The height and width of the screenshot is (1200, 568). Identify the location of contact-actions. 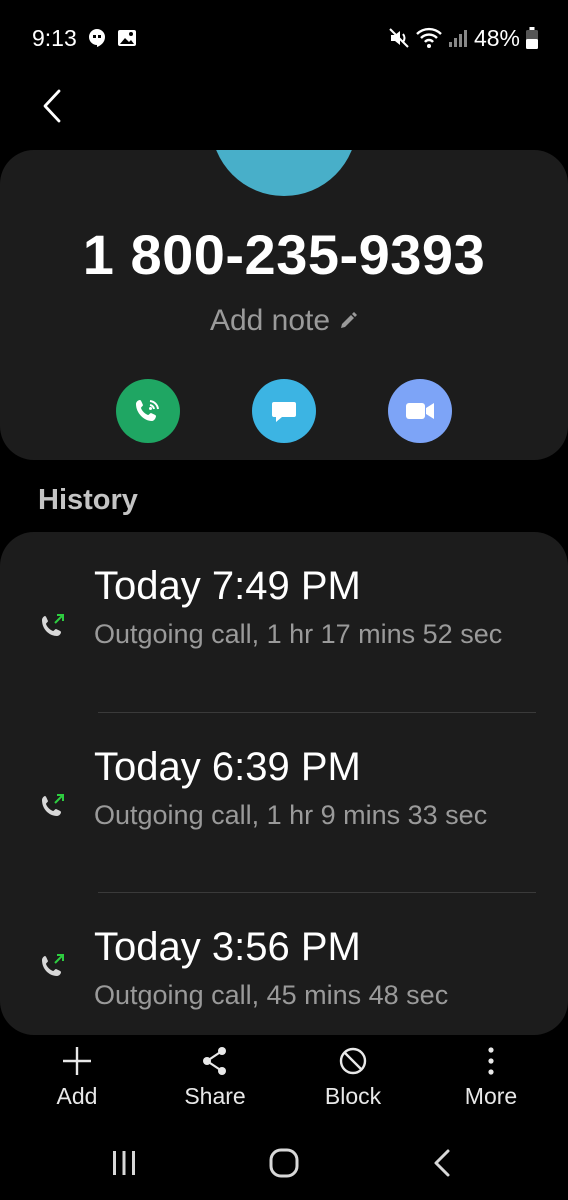
(284, 411).